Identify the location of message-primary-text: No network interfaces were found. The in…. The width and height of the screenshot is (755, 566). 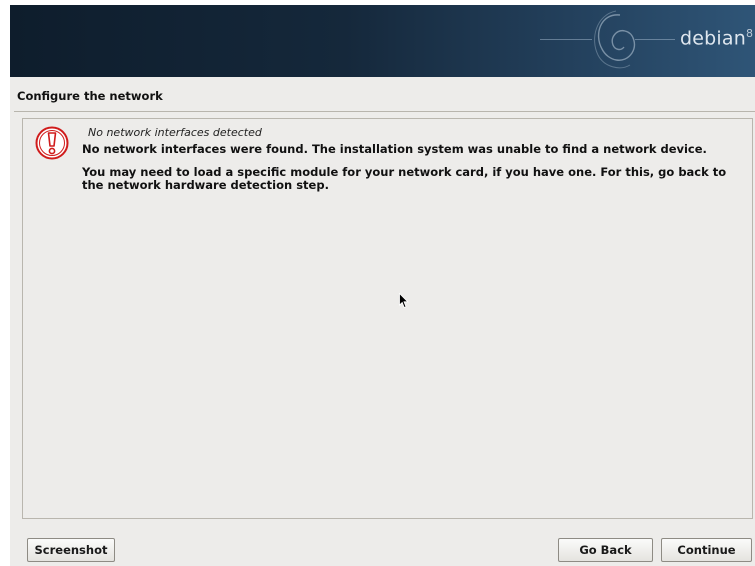
(394, 149).